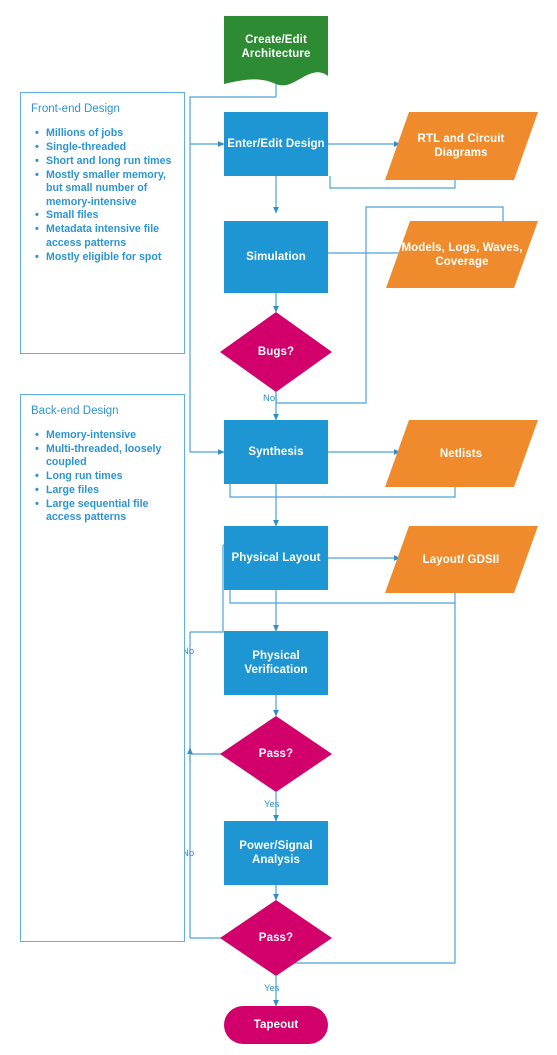  What do you see at coordinates (75, 109) in the screenshot?
I see `panel-title-front-end: Front-end Design` at bounding box center [75, 109].